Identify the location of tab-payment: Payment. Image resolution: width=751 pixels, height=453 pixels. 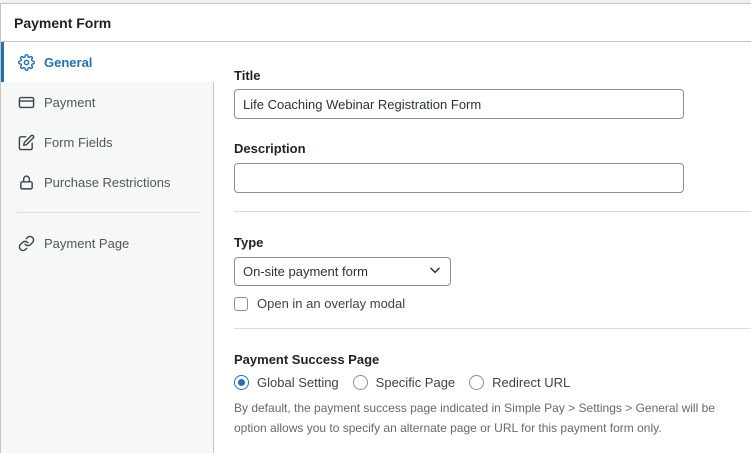
(107, 102).